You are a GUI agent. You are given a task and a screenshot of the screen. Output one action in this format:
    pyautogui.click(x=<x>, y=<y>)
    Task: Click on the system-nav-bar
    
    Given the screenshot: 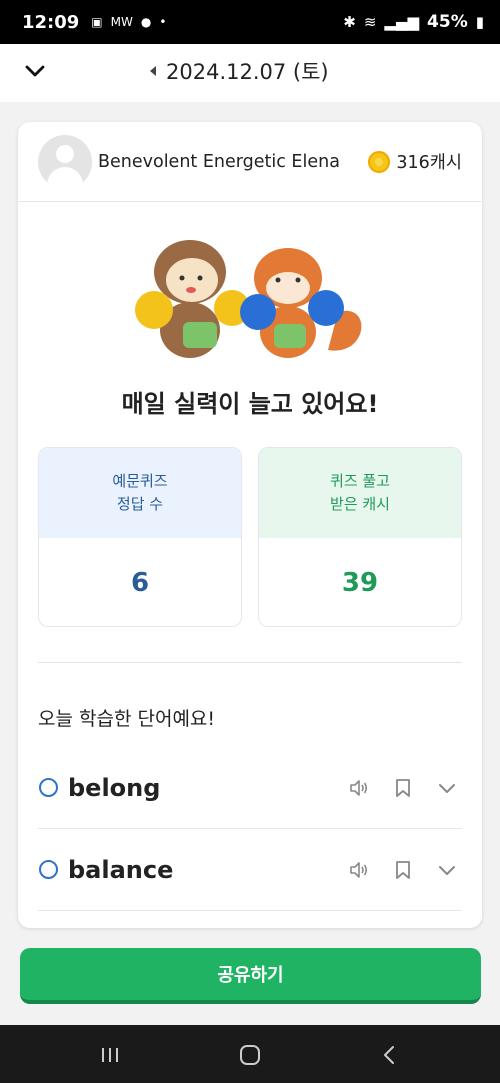 What is the action you would take?
    pyautogui.click(x=250, y=1054)
    